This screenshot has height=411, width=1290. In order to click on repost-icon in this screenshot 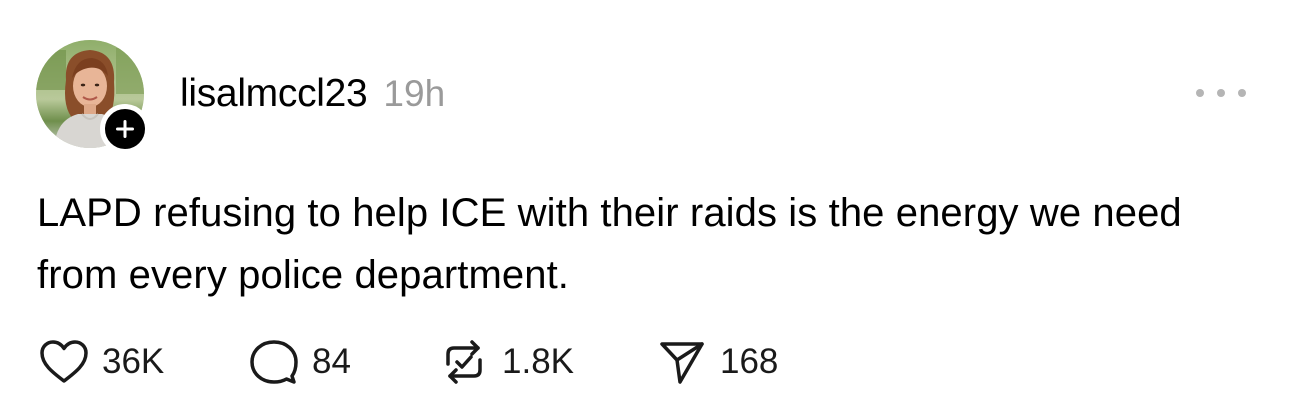, I will do `click(464, 362)`.